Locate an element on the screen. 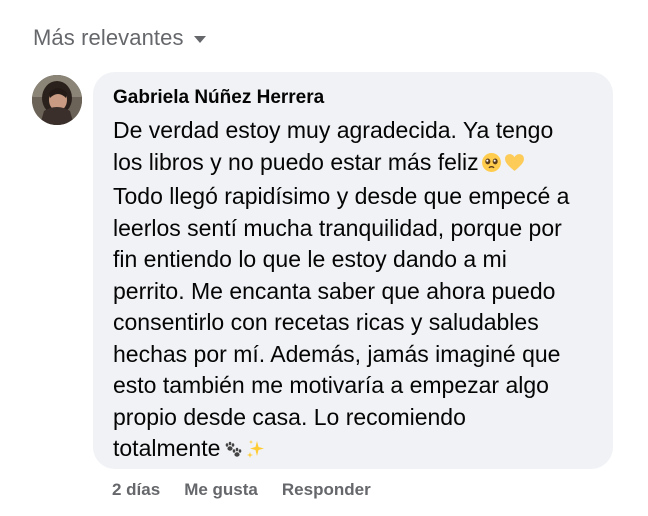 The height and width of the screenshot is (516, 648). like-button: Me gusta is located at coordinates (221, 490).